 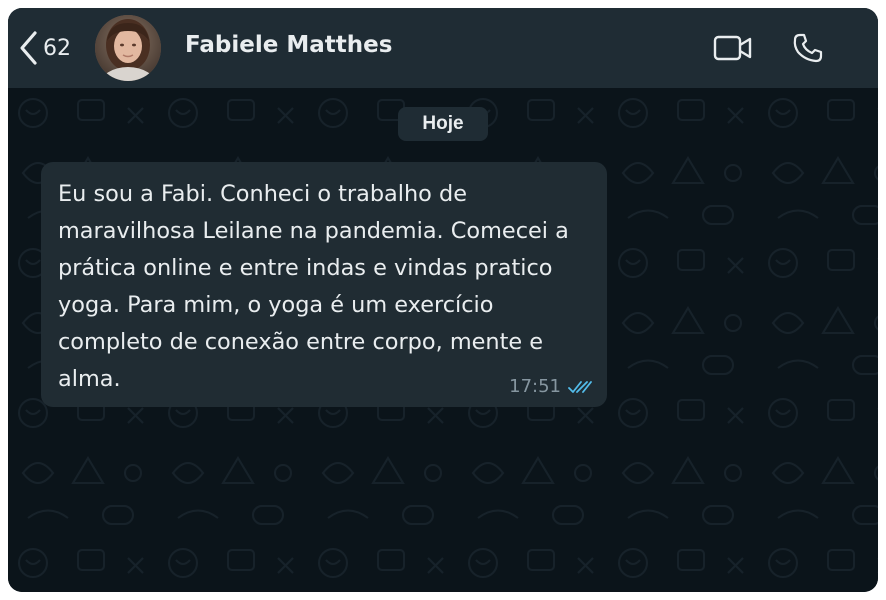 I want to click on chat-header: 62 Fabiele Matthes, so click(x=443, y=48).